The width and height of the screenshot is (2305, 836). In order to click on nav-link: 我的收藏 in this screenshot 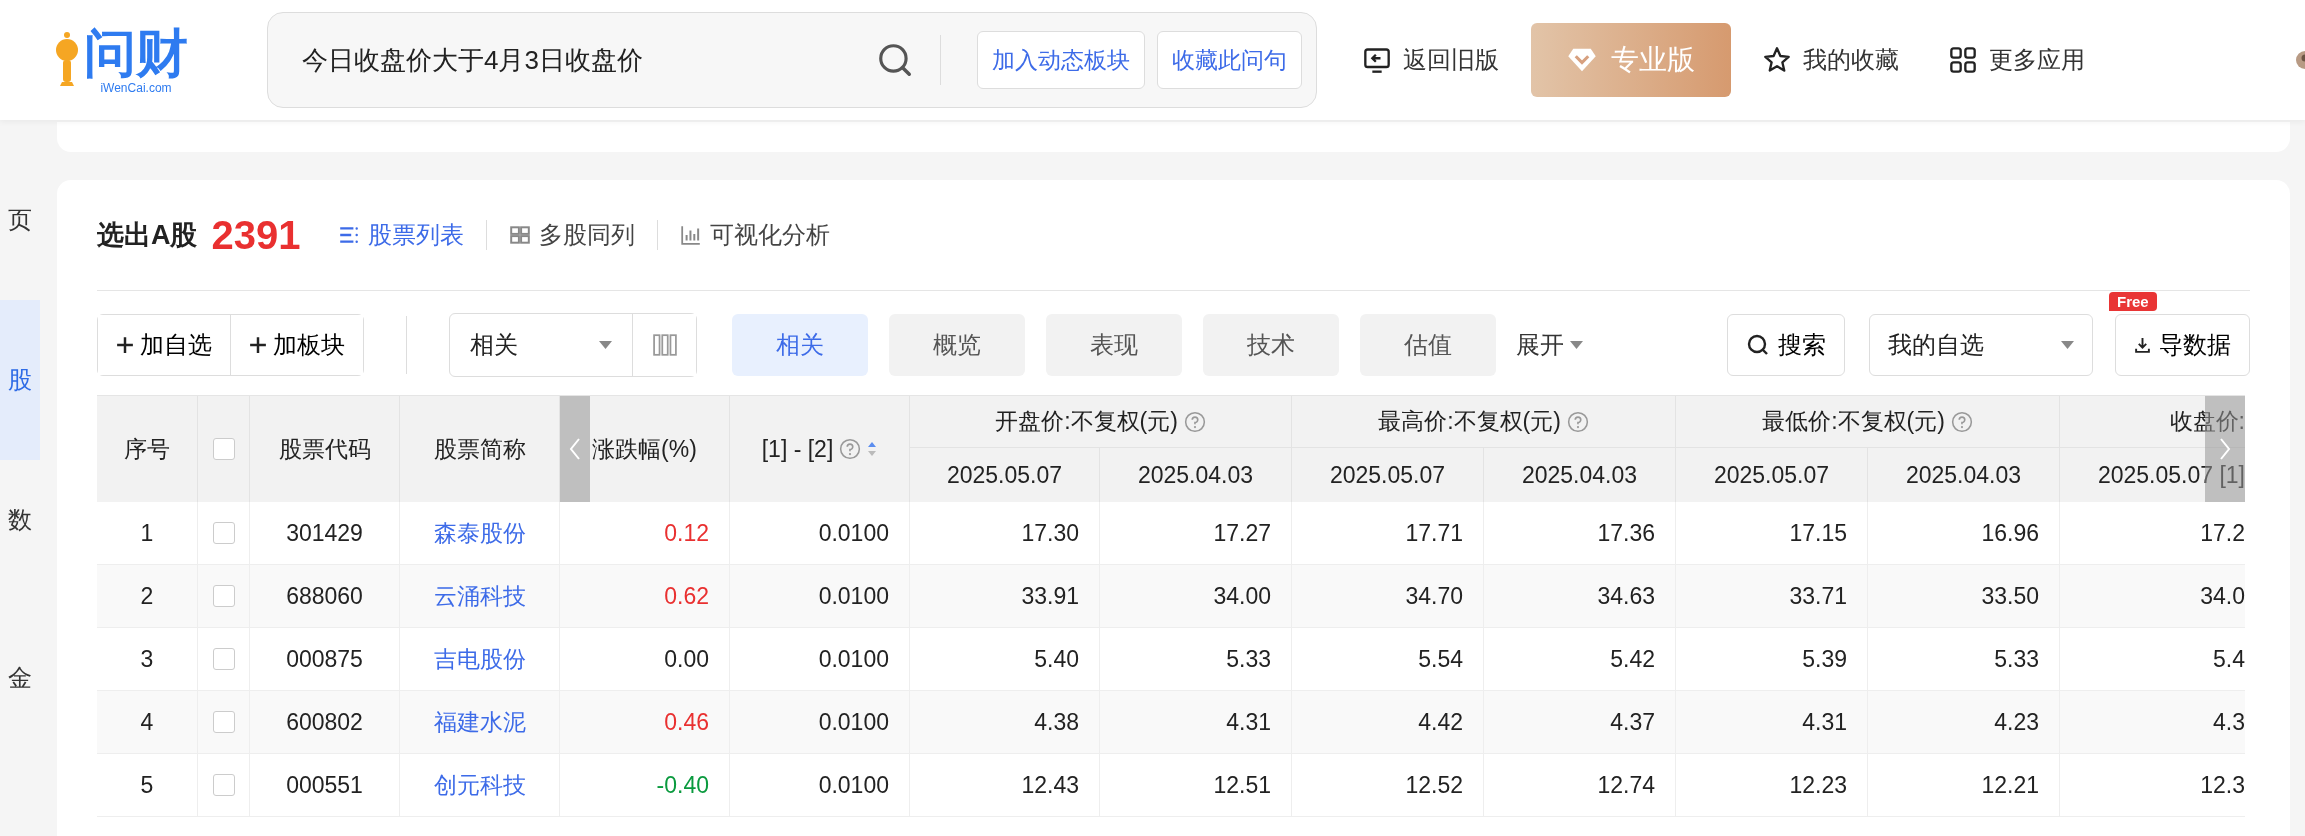, I will do `click(1831, 60)`.